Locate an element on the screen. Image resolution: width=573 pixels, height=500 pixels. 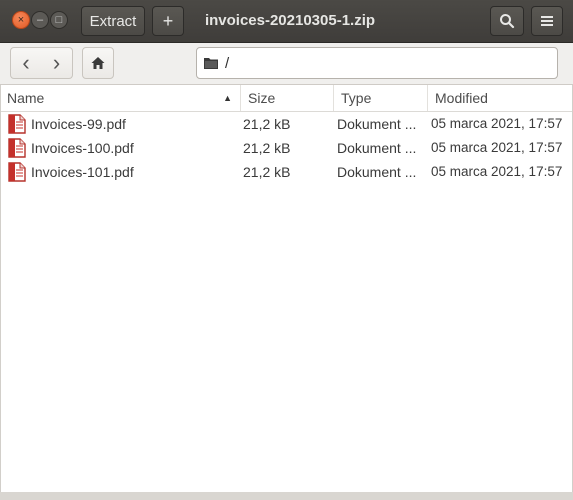
column-header-size: Size is located at coordinates (287, 98).